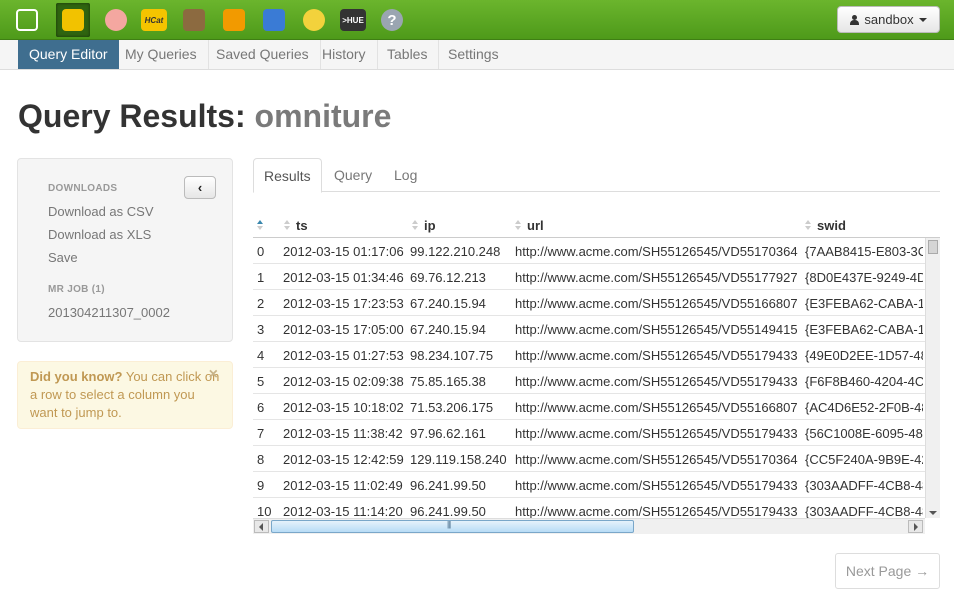  What do you see at coordinates (343, 251) in the screenshot?
I see `cell-ts: 2012-03-15 01:17:06` at bounding box center [343, 251].